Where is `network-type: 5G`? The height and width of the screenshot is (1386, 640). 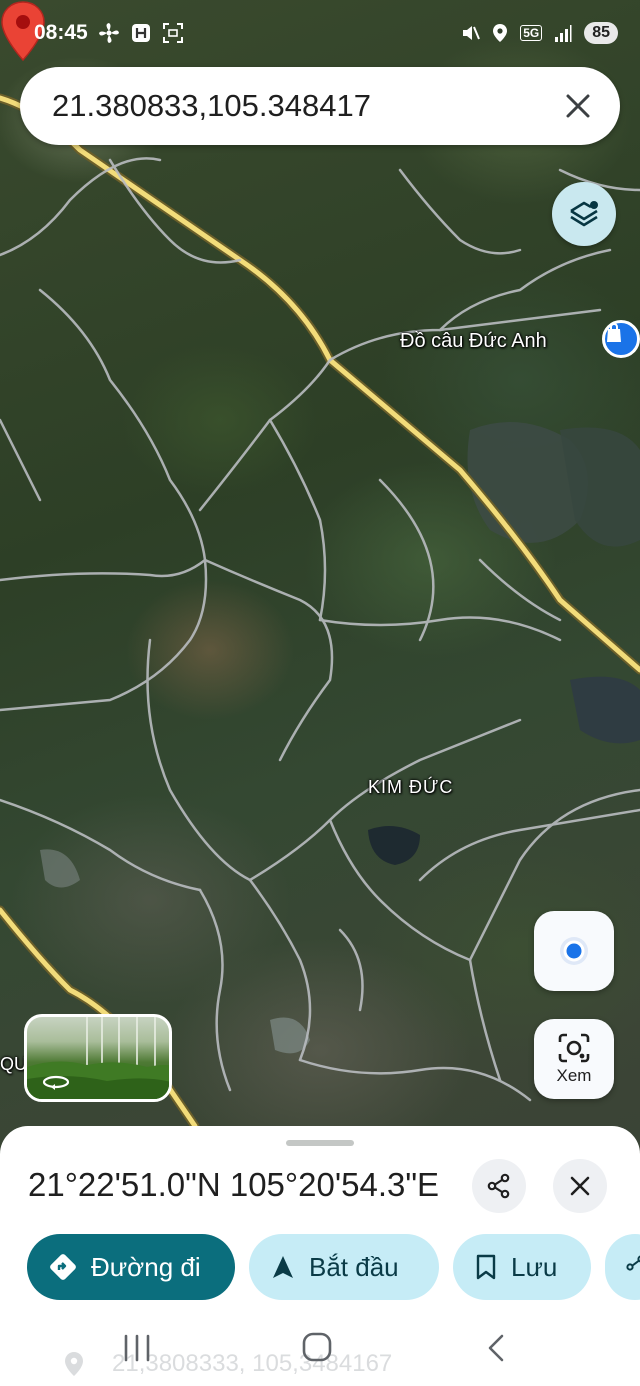 network-type: 5G is located at coordinates (531, 33).